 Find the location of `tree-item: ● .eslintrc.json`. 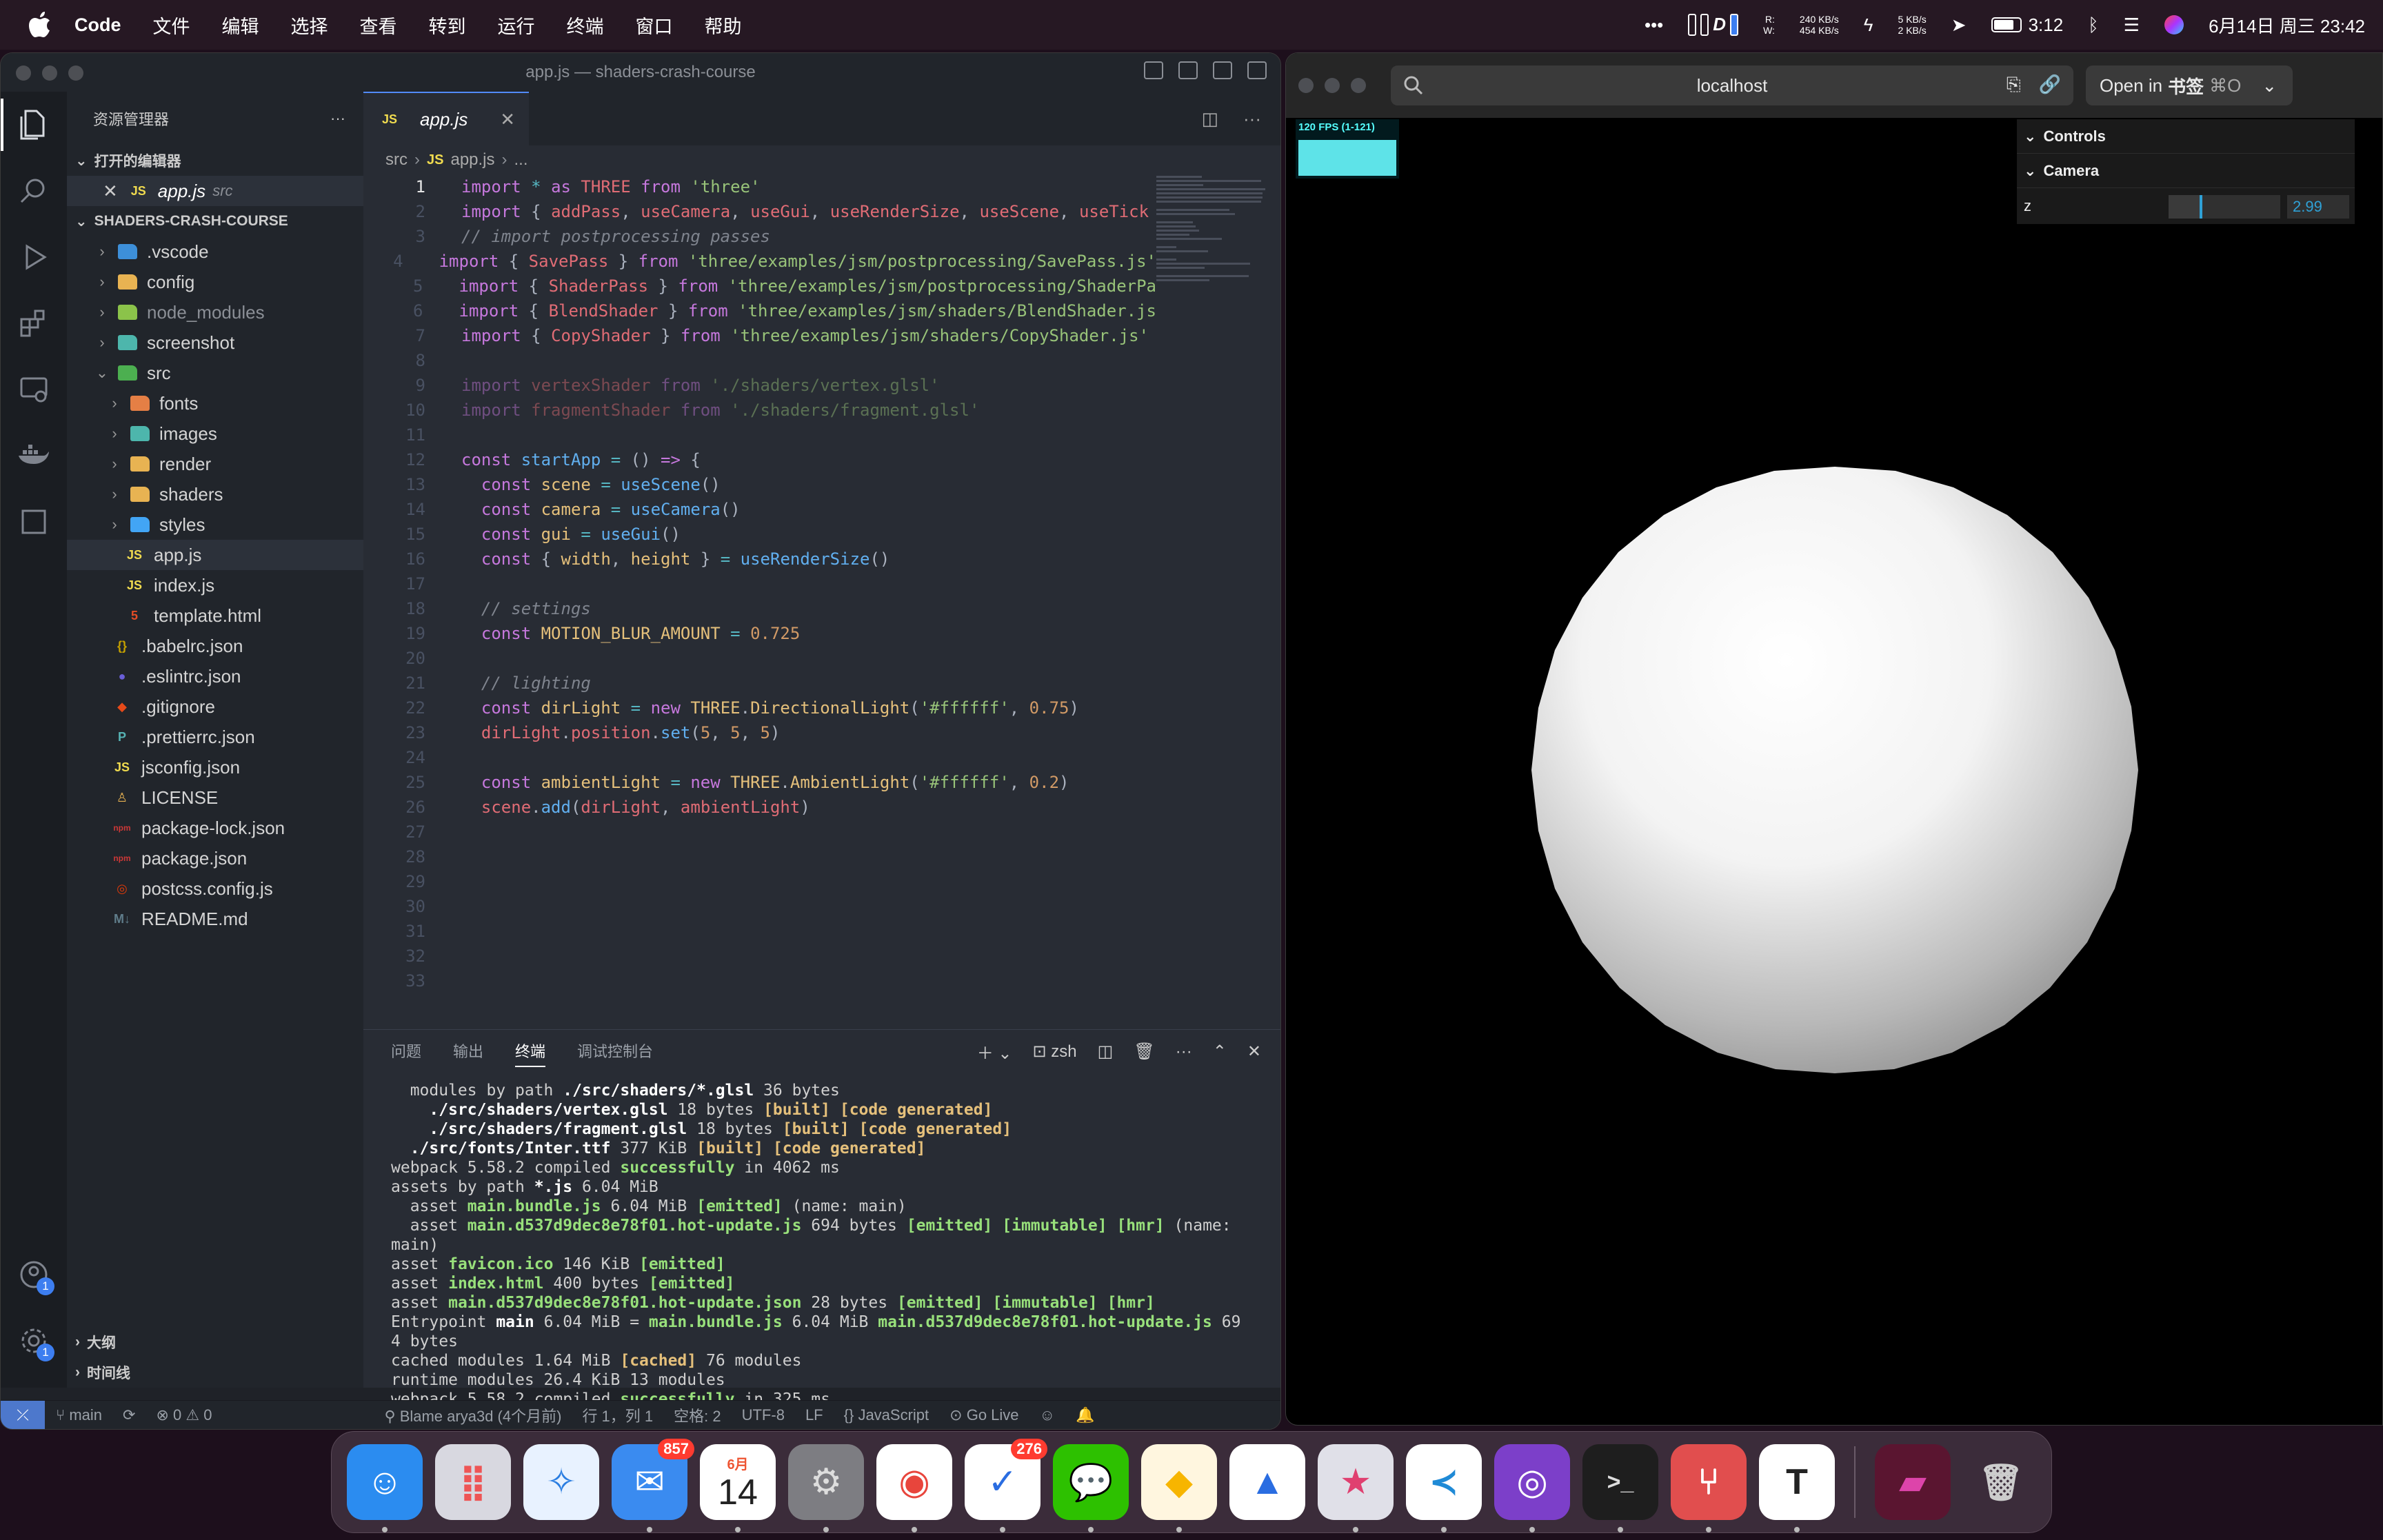

tree-item: ● .eslintrc.json is located at coordinates (215, 676).